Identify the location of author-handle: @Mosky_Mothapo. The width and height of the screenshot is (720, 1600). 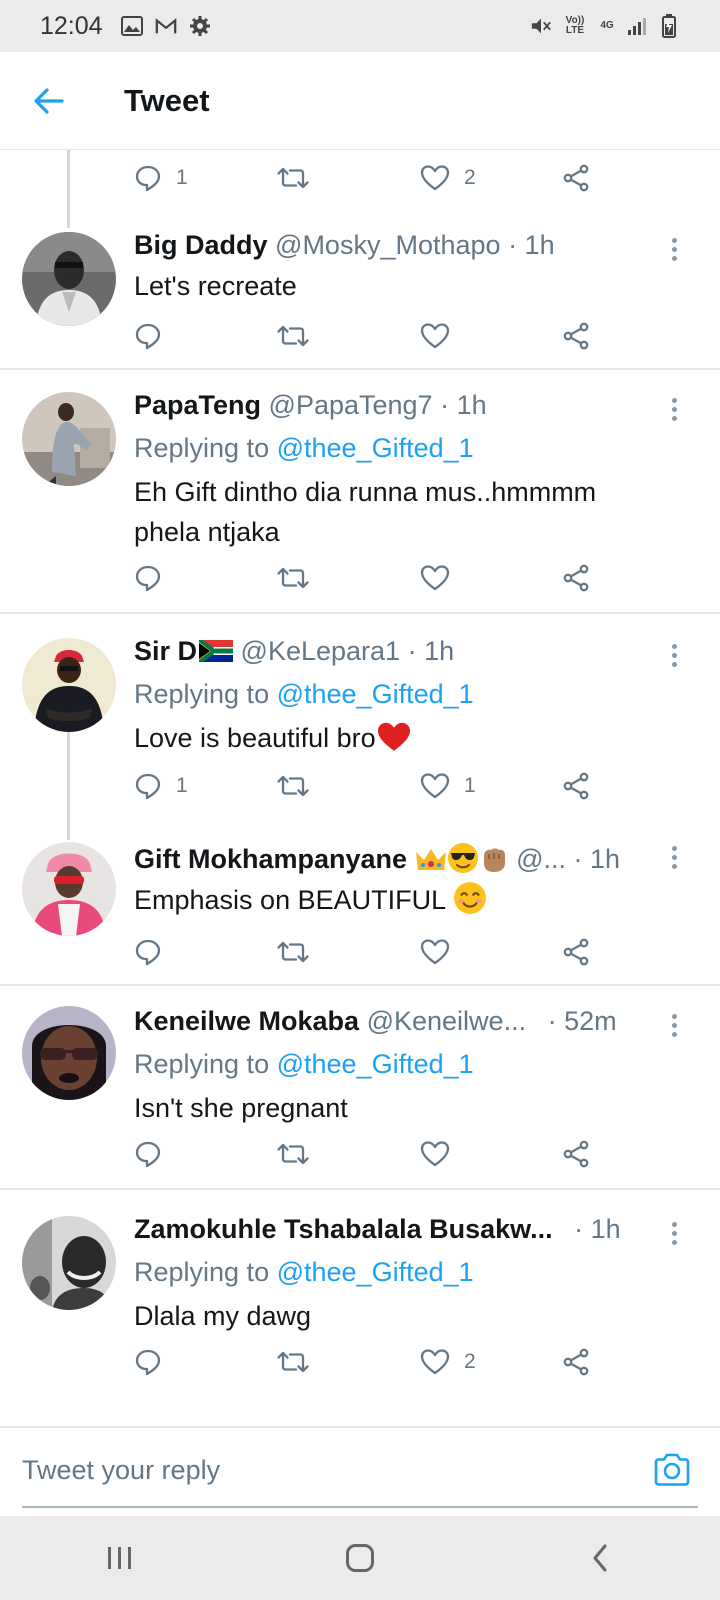
(388, 245).